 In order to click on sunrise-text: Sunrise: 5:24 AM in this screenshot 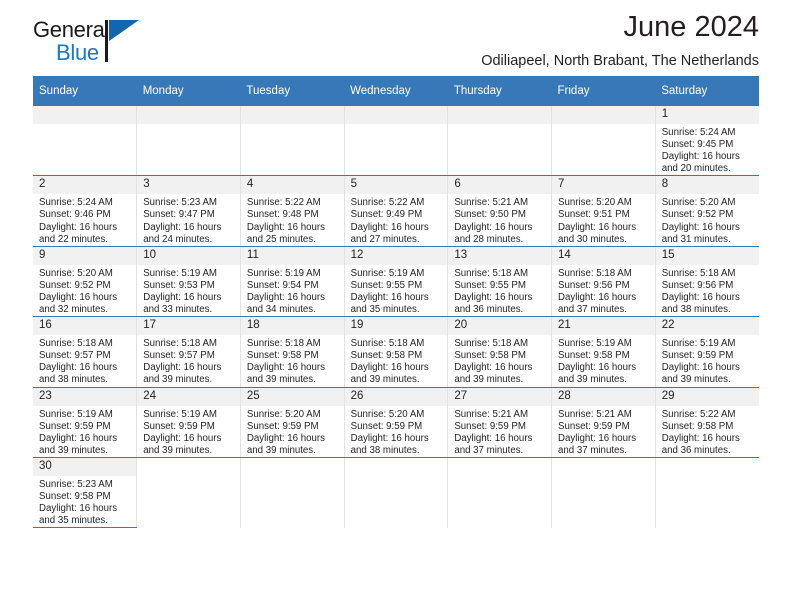, I will do `click(698, 132)`.